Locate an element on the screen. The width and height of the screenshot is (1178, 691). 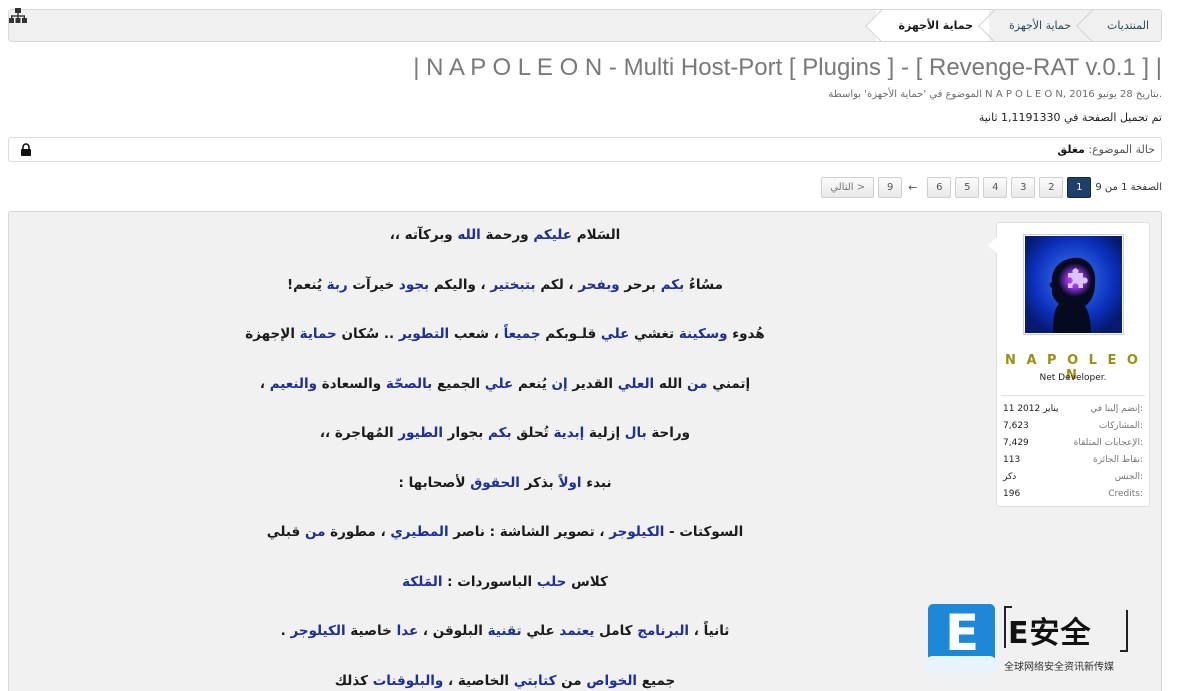
keyword: اولاً is located at coordinates (570, 482).